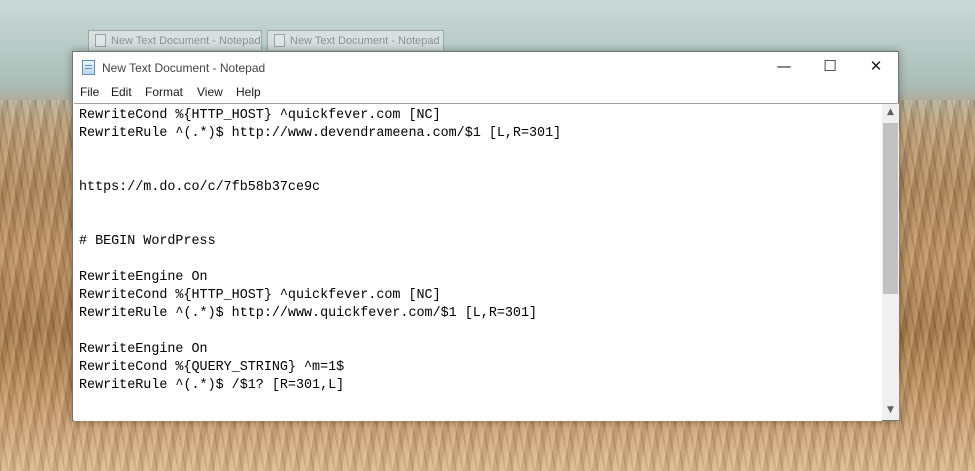  What do you see at coordinates (212, 367) in the screenshot?
I see `text-line: RewriteCond %{QUERY_STRING} ^m=1$` at bounding box center [212, 367].